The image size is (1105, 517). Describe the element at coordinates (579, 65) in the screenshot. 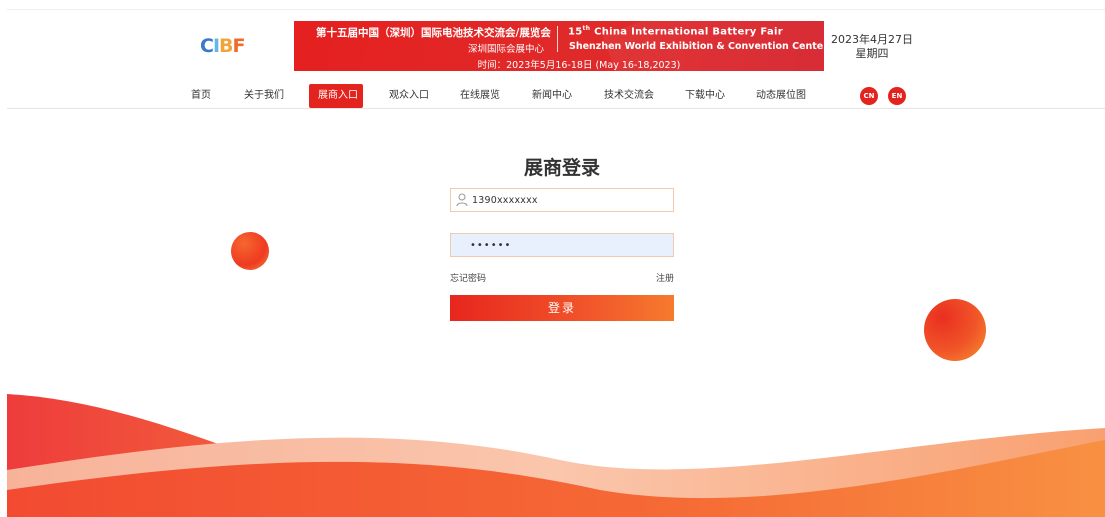

I see `banner-dates: 时间：2023年5月16-18日 (May 16-18,2023)` at that location.